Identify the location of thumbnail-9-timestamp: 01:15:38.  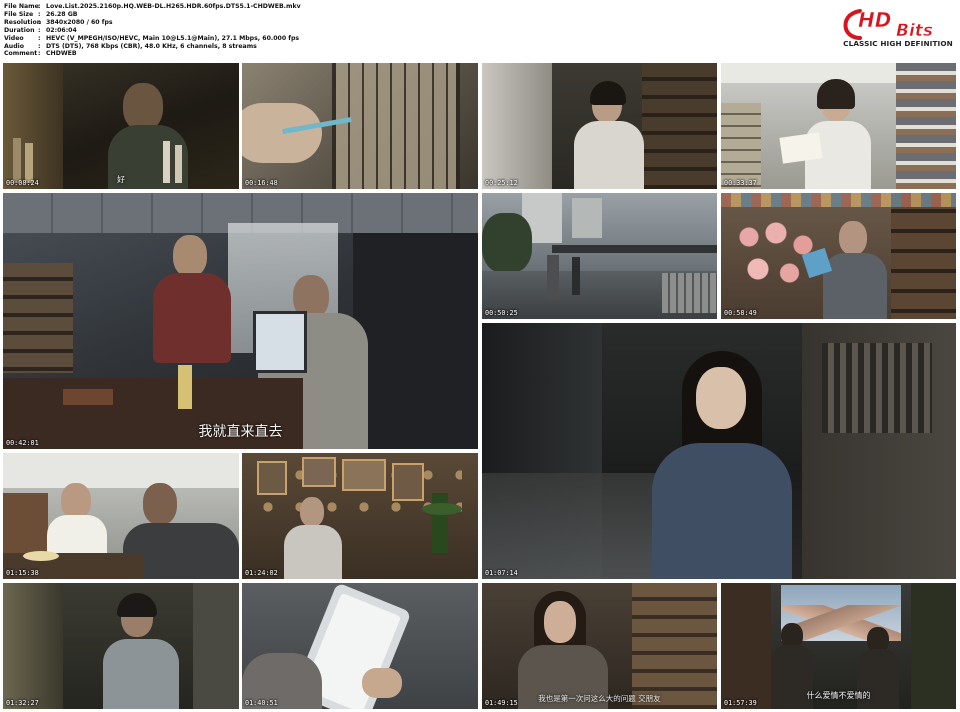
(22, 573).